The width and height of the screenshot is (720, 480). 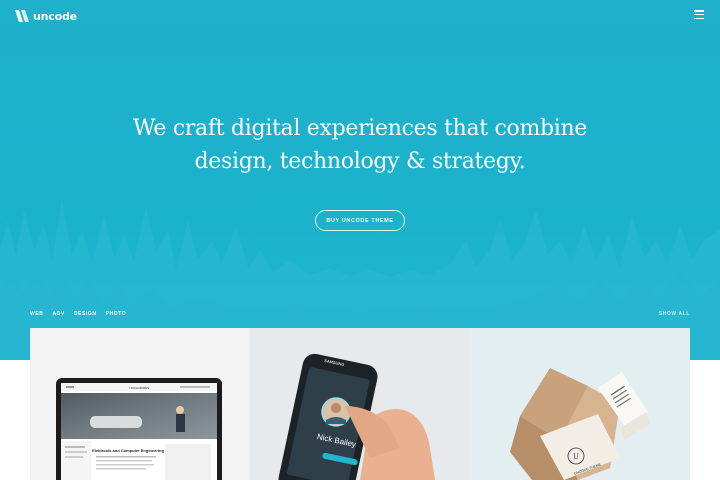 What do you see at coordinates (58, 314) in the screenshot?
I see `filter-adv: ADV` at bounding box center [58, 314].